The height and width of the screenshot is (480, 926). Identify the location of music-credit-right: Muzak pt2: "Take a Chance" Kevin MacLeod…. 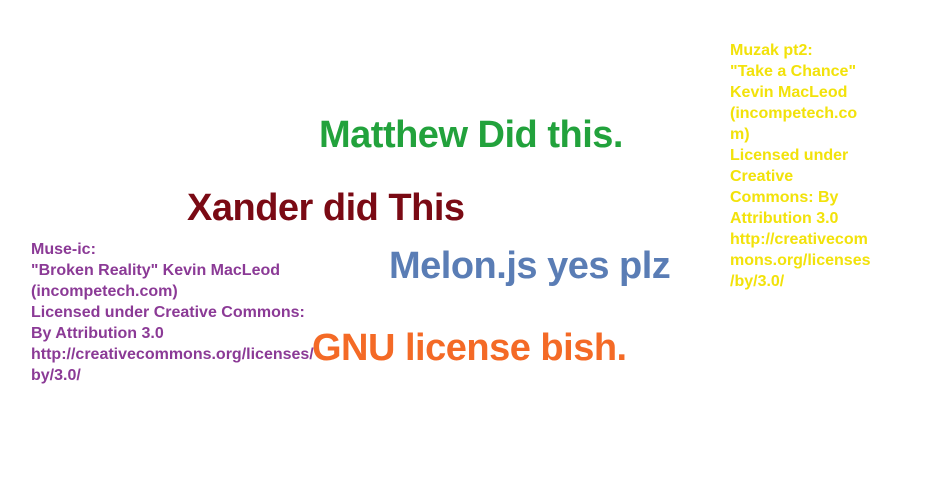
(800, 166).